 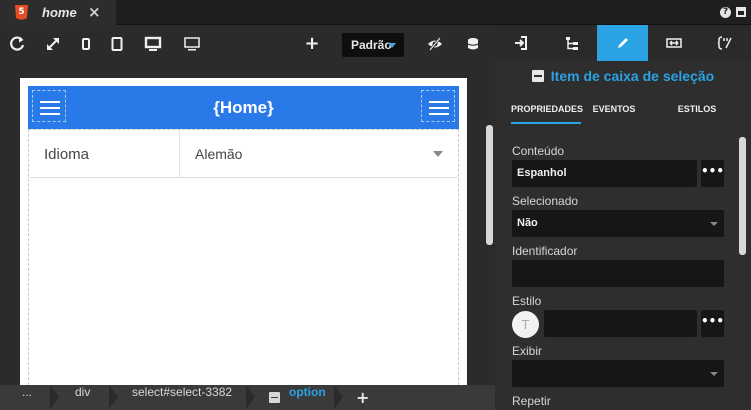 What do you see at coordinates (520, 43) in the screenshot?
I see `tab-enter` at bounding box center [520, 43].